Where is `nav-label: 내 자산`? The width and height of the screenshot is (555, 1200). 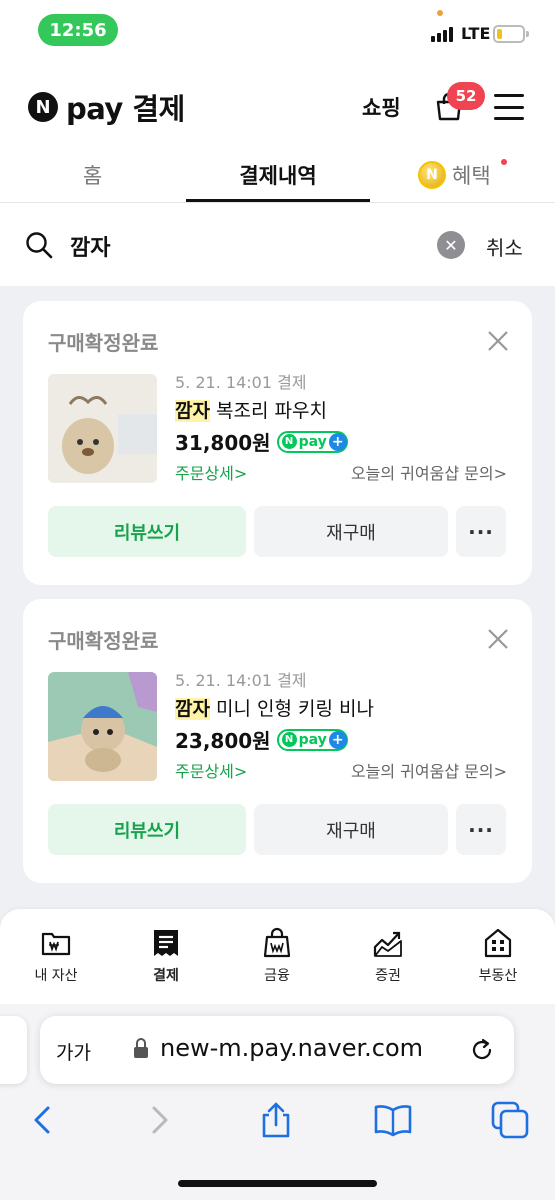
nav-label: 내 자산 is located at coordinates (56, 976).